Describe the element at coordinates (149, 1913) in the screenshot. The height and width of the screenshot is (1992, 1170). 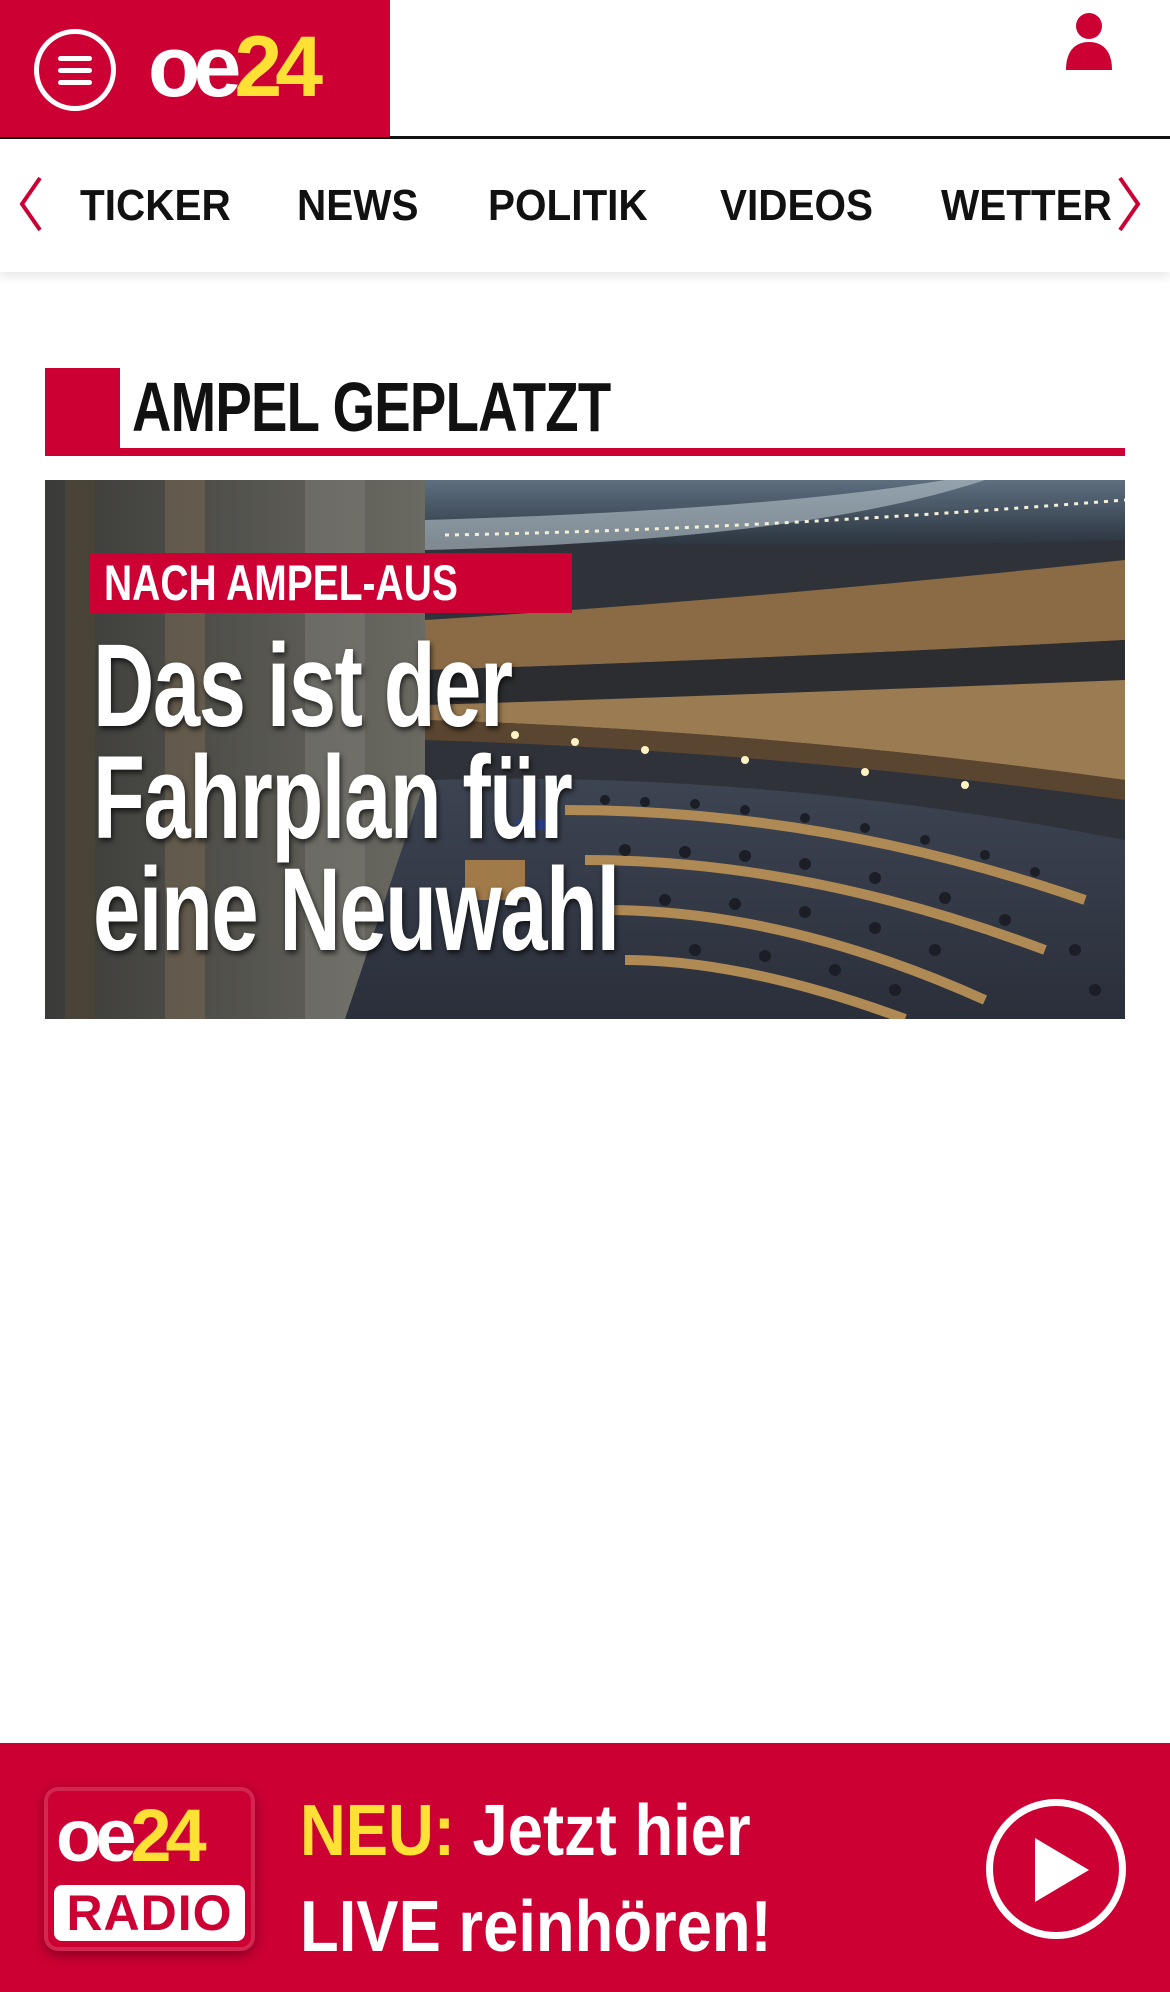
I see `radio-label: RADIO` at that location.